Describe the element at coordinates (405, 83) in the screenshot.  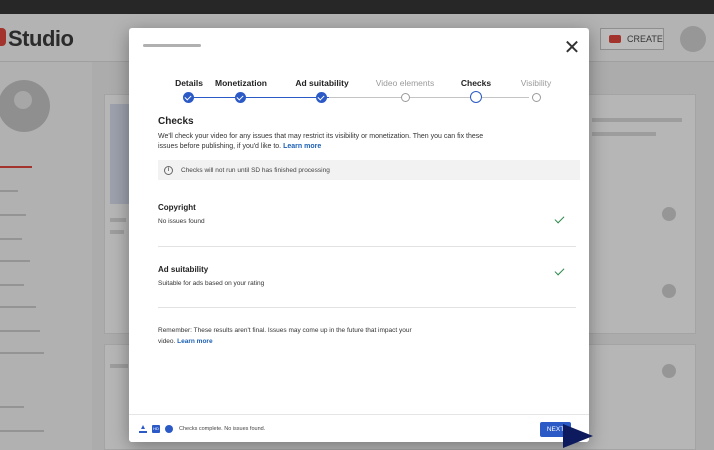
I see `step-label: Video elements` at that location.